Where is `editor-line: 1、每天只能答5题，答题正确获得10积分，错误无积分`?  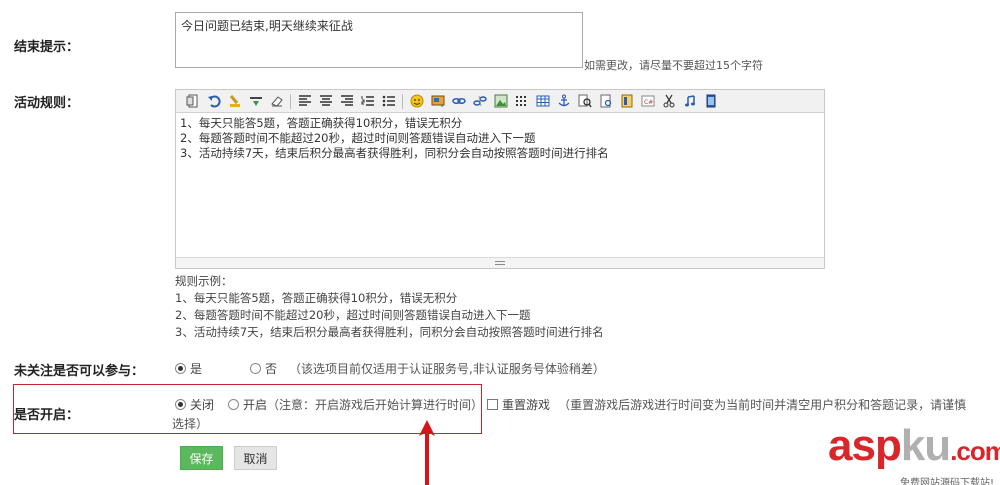 editor-line: 1、每天只能答5题，答题正确获得10积分，错误无积分 is located at coordinates (321, 123).